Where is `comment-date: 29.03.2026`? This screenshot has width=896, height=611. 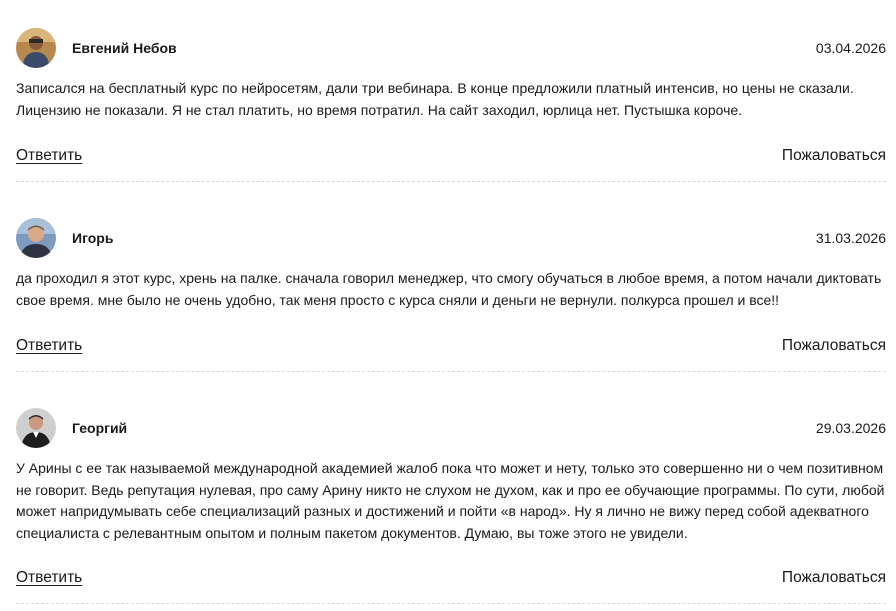 comment-date: 29.03.2026 is located at coordinates (850, 428).